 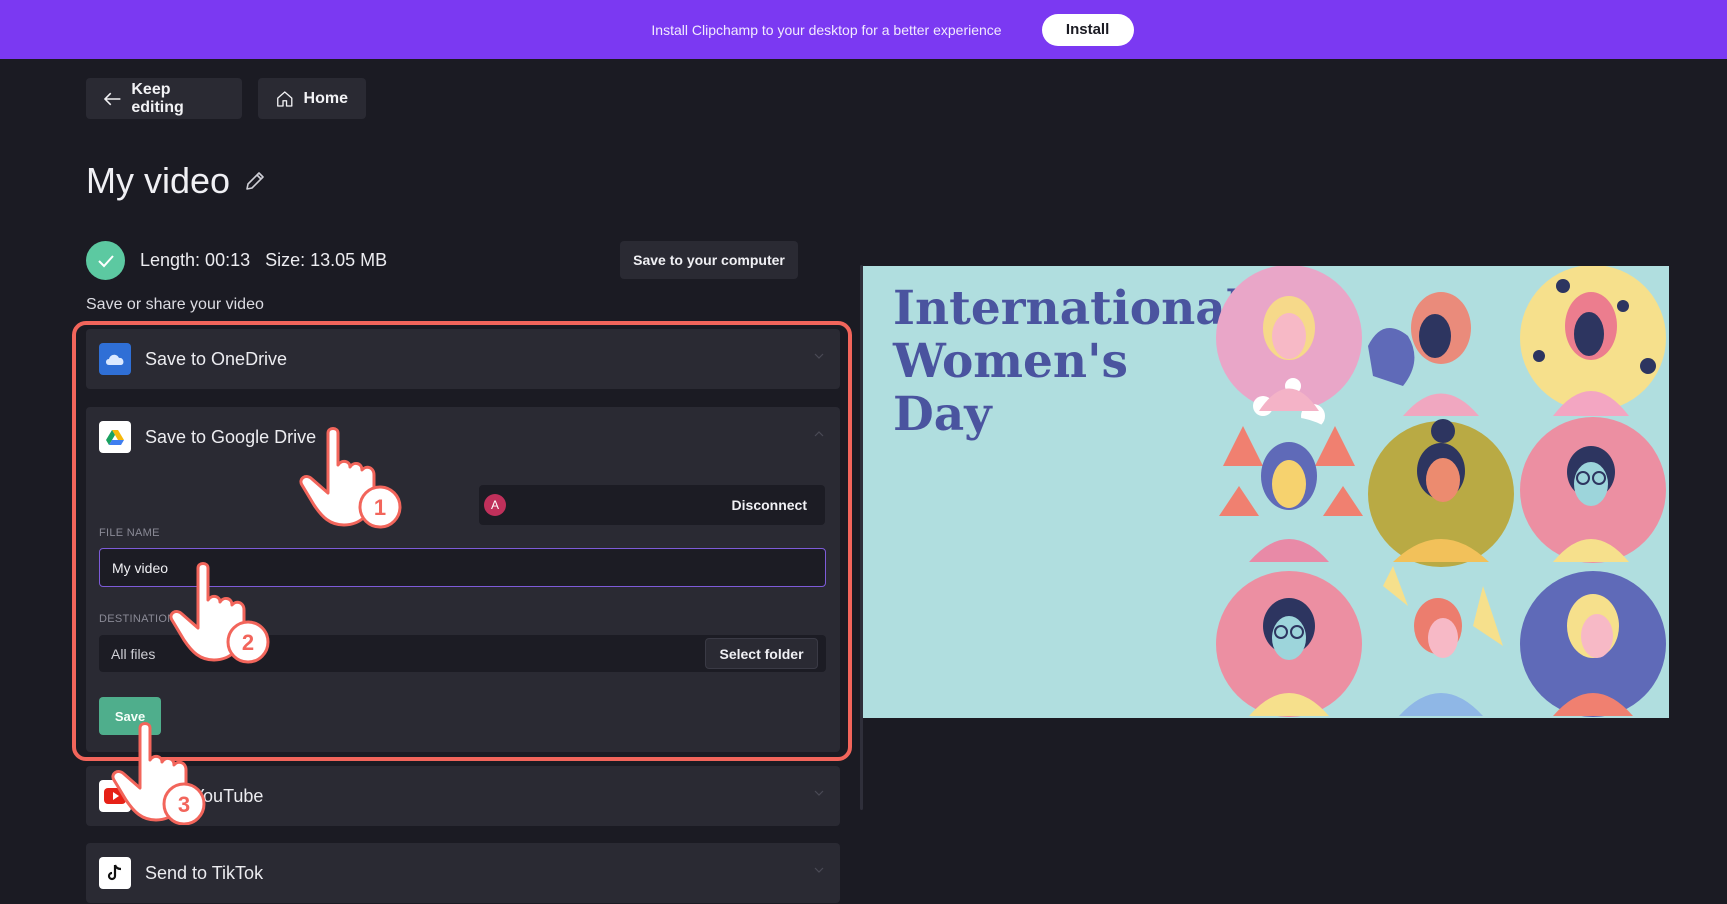 I want to click on home-icon, so click(x=285, y=98).